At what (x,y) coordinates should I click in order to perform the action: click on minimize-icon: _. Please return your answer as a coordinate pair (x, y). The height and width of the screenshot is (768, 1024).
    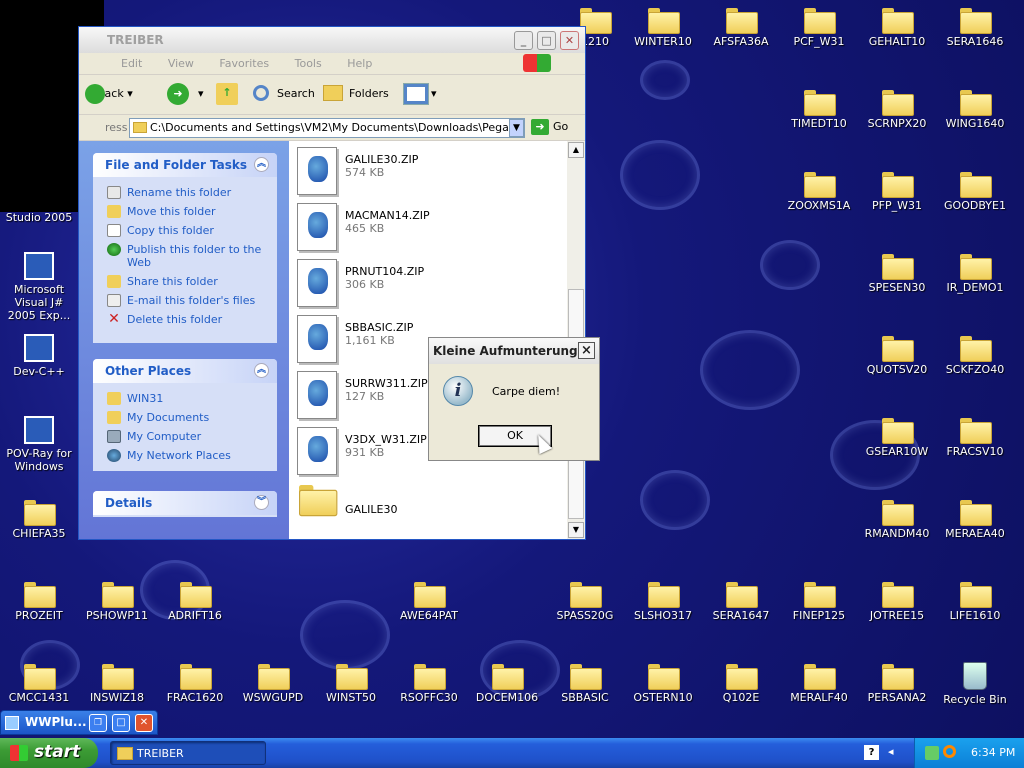
    Looking at the image, I should click on (523, 40).